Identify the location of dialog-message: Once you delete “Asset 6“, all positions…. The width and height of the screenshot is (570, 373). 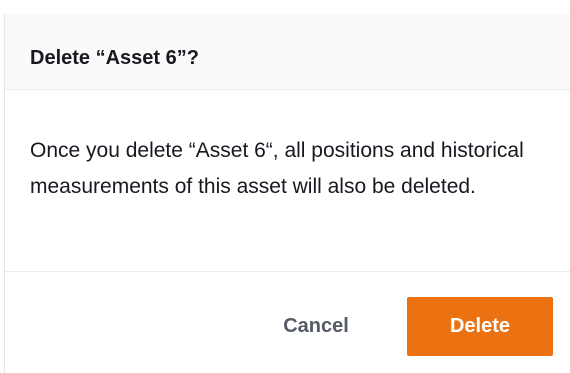
(277, 168).